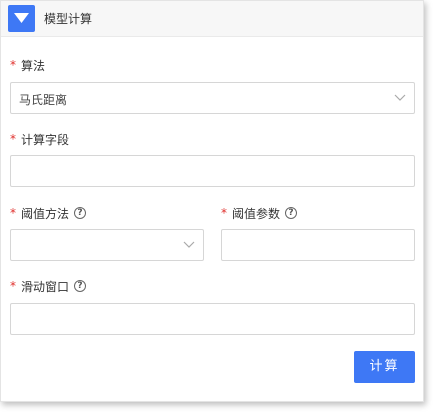 The image size is (438, 415). What do you see at coordinates (212, 19) in the screenshot?
I see `panel-header: 模型计算` at bounding box center [212, 19].